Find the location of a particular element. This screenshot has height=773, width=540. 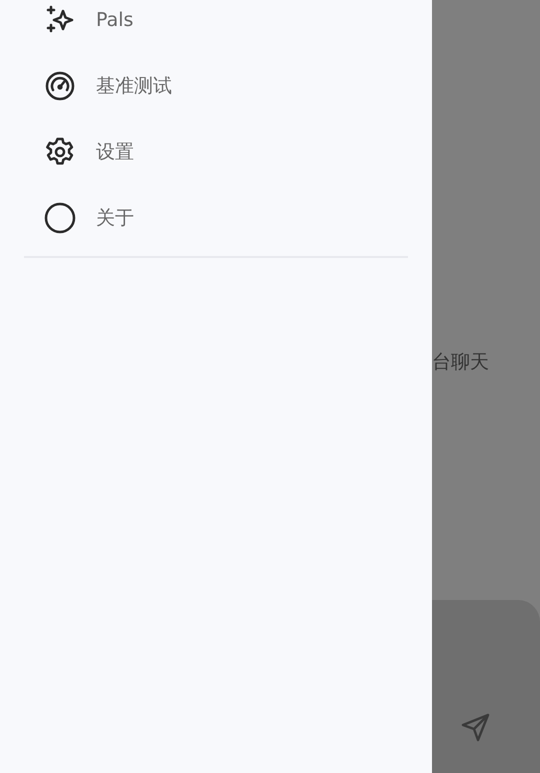

drawer-item: 关于 is located at coordinates (216, 218).